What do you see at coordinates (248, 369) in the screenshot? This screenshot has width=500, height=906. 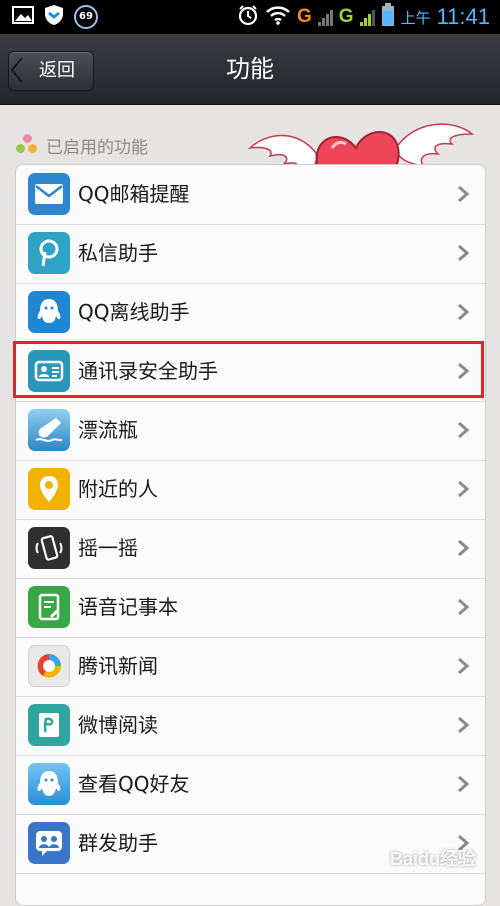 I see `highlight-box` at bounding box center [248, 369].